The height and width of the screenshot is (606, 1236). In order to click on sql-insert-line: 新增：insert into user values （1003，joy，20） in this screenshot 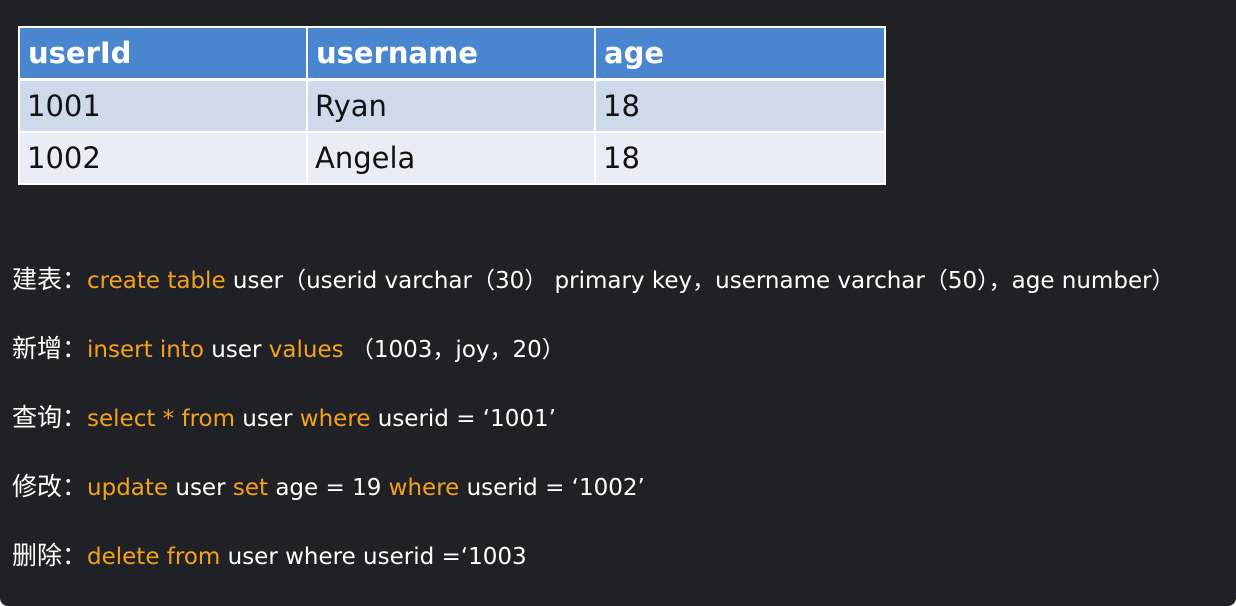, I will do `click(288, 349)`.